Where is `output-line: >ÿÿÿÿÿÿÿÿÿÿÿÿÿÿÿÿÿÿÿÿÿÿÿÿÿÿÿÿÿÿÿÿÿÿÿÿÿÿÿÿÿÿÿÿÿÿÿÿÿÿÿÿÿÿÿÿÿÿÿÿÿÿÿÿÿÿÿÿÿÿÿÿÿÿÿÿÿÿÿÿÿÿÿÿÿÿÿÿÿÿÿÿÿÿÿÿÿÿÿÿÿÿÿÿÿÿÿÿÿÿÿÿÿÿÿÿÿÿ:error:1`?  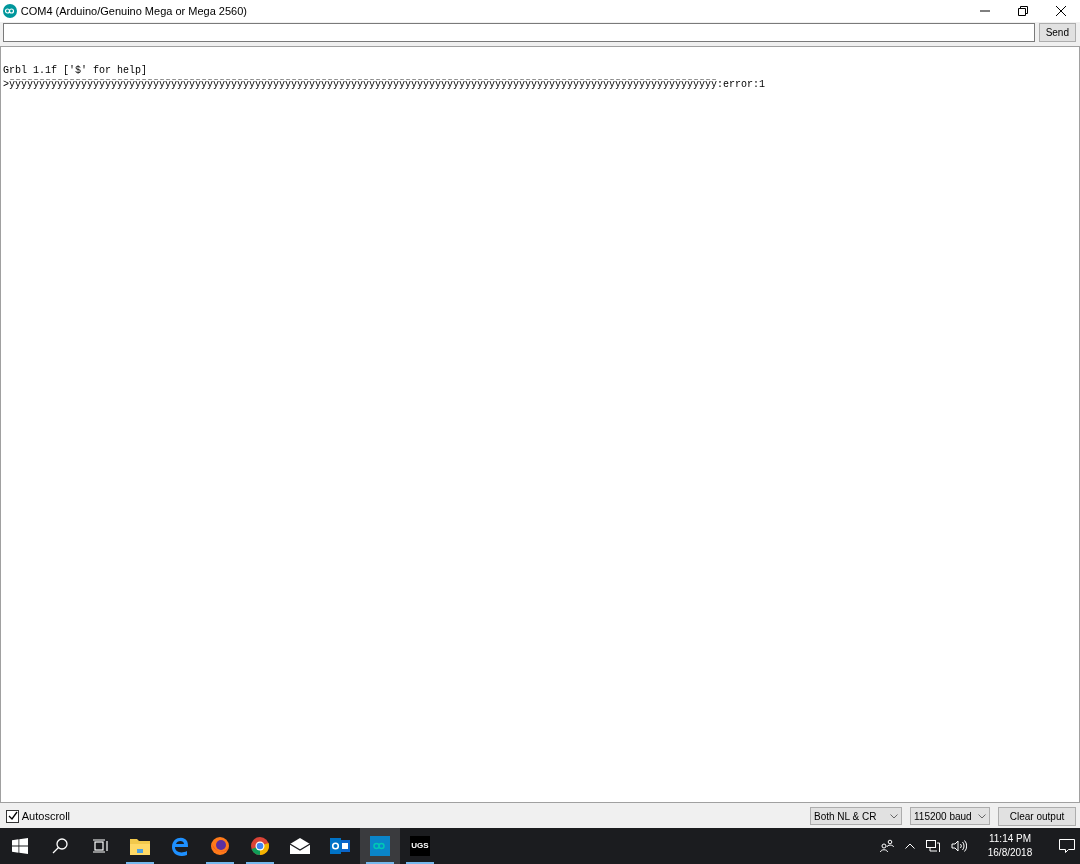 output-line: >ÿÿÿÿÿÿÿÿÿÿÿÿÿÿÿÿÿÿÿÿÿÿÿÿÿÿÿÿÿÿÿÿÿÿÿÿÿÿÿÿÿÿÿÿÿÿÿÿÿÿÿÿÿÿÿÿÿÿÿÿÿÿÿÿÿÿÿÿÿÿÿÿÿÿÿÿÿÿÿÿÿÿÿÿÿÿÿÿÿÿÿÿÿÿÿÿÿÿÿÿÿÿÿÿÿÿÿÿÿÿÿÿÿÿÿÿÿÿ:error:1 is located at coordinates (385, 85).